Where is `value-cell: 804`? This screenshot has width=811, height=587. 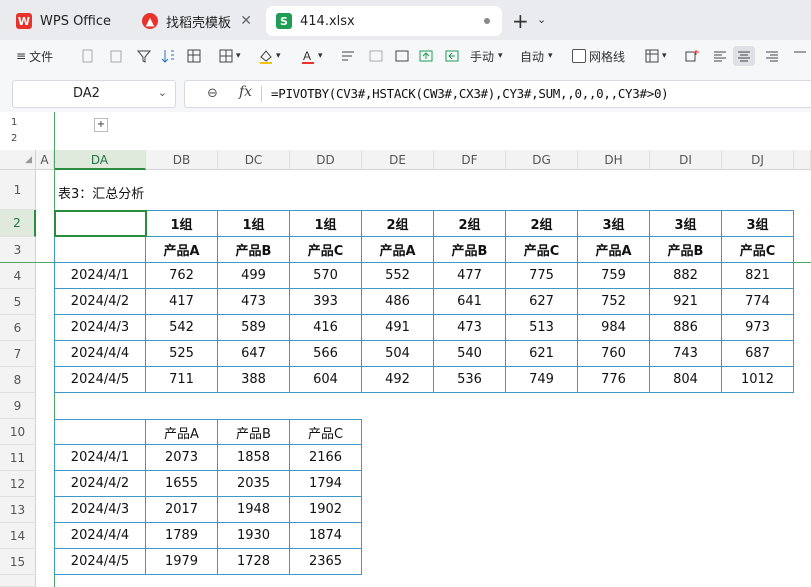 value-cell: 804 is located at coordinates (686, 380).